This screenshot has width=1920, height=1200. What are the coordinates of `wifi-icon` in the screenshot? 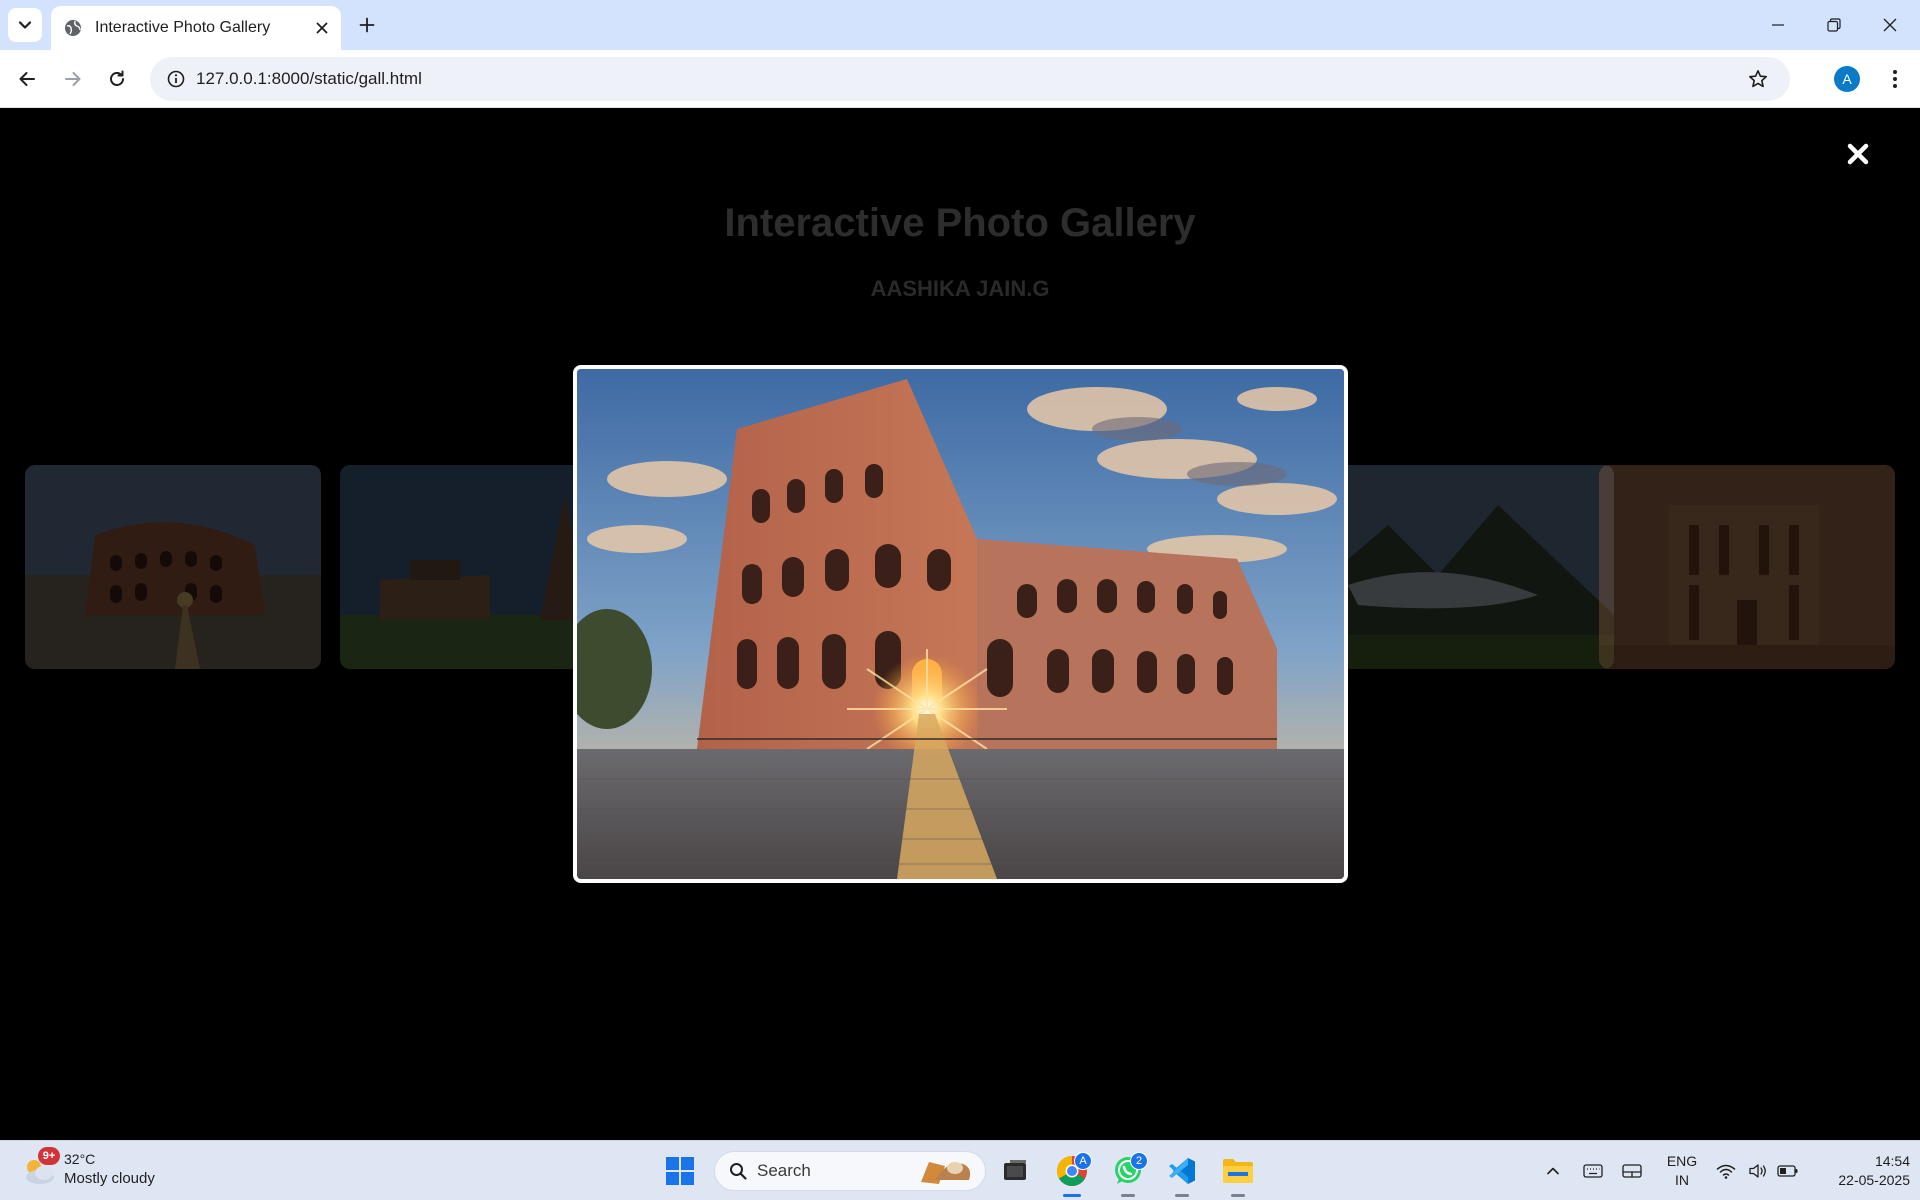 It's located at (1726, 1171).